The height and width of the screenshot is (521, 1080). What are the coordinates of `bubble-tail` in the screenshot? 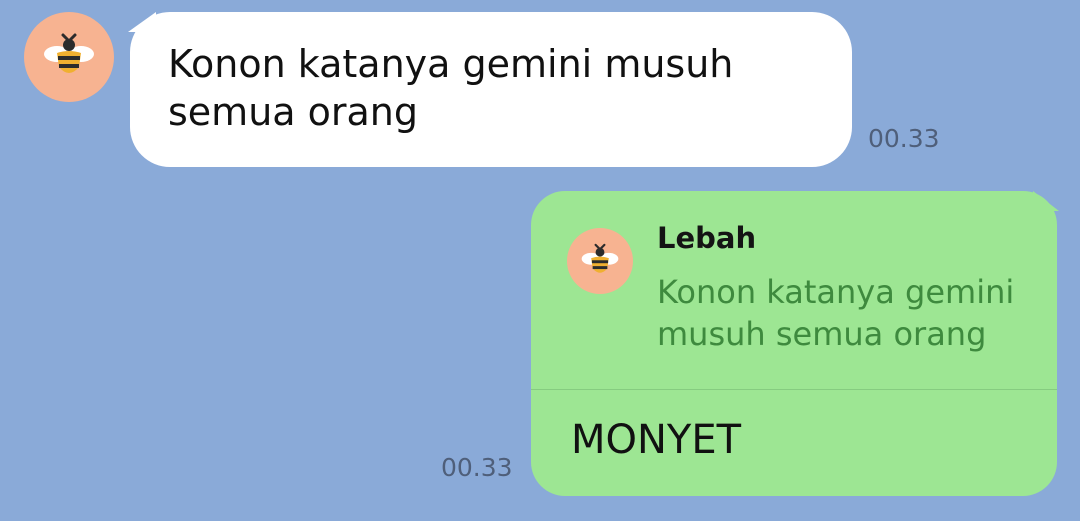 It's located at (142, 22).